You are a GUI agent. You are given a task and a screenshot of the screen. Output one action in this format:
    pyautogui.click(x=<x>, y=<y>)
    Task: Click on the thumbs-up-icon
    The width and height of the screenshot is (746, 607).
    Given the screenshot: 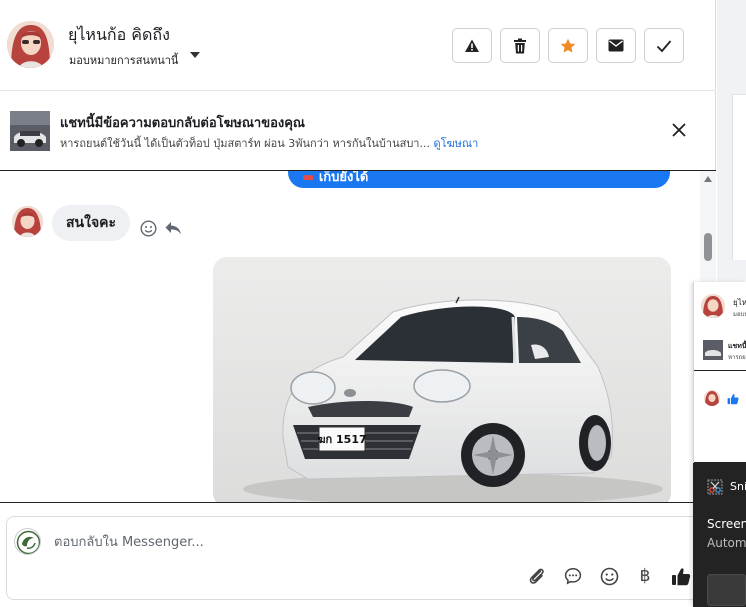 What is the action you would take?
    pyautogui.click(x=681, y=576)
    